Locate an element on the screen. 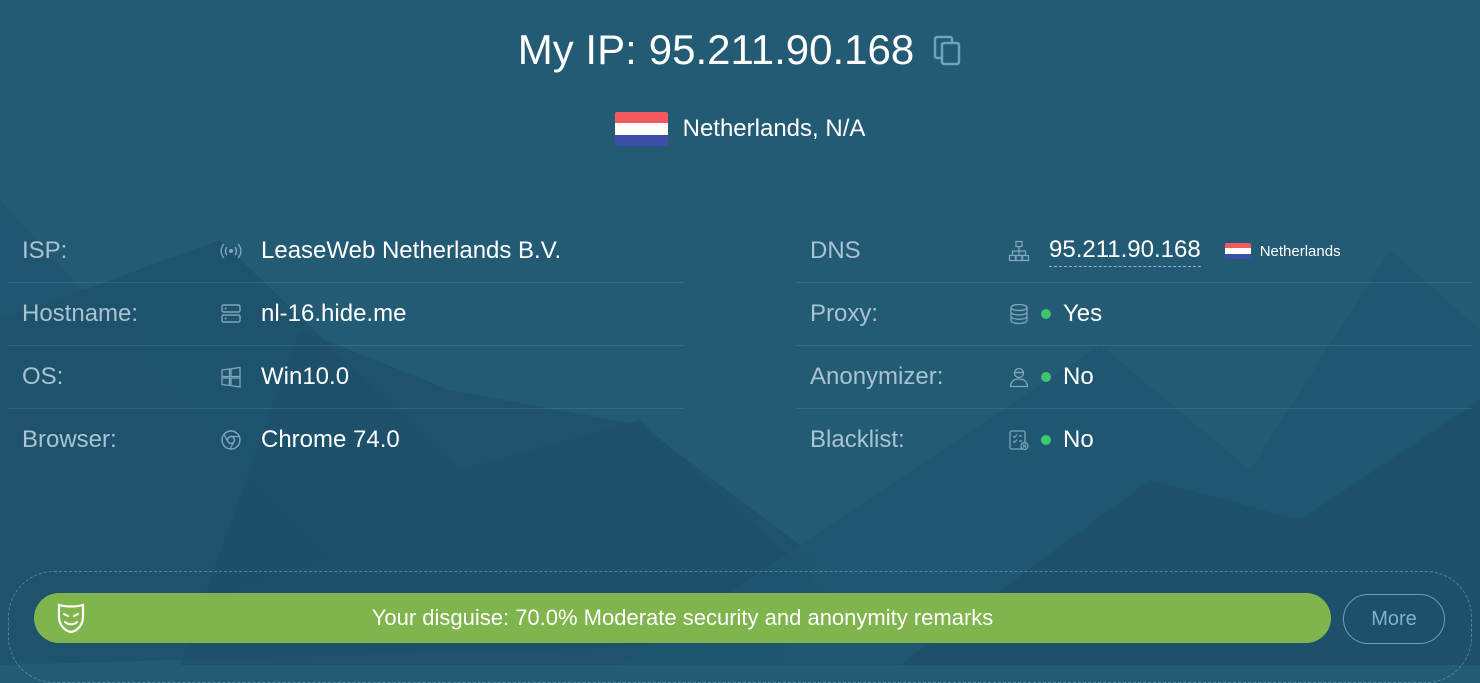 This screenshot has width=1480, height=683. server-icon is located at coordinates (231, 313).